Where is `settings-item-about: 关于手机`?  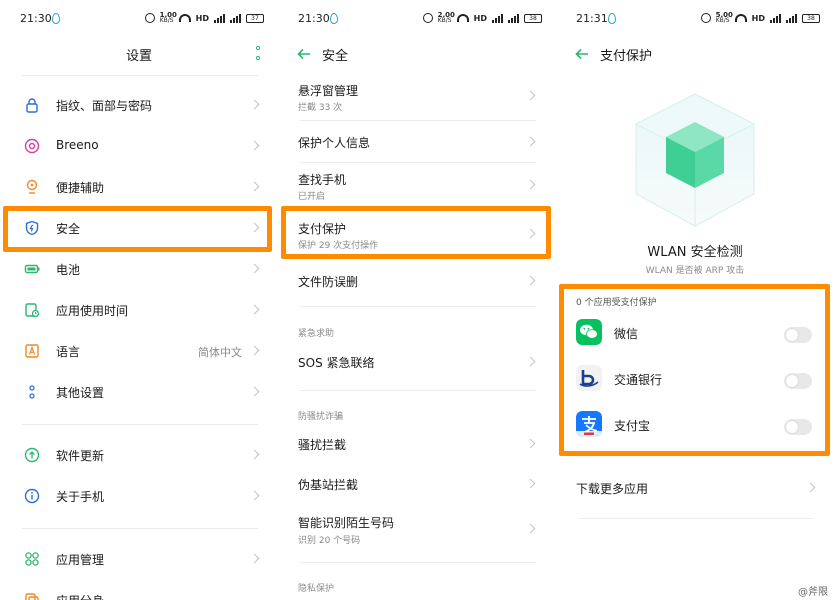
settings-item-about: 关于手机 is located at coordinates (139, 496).